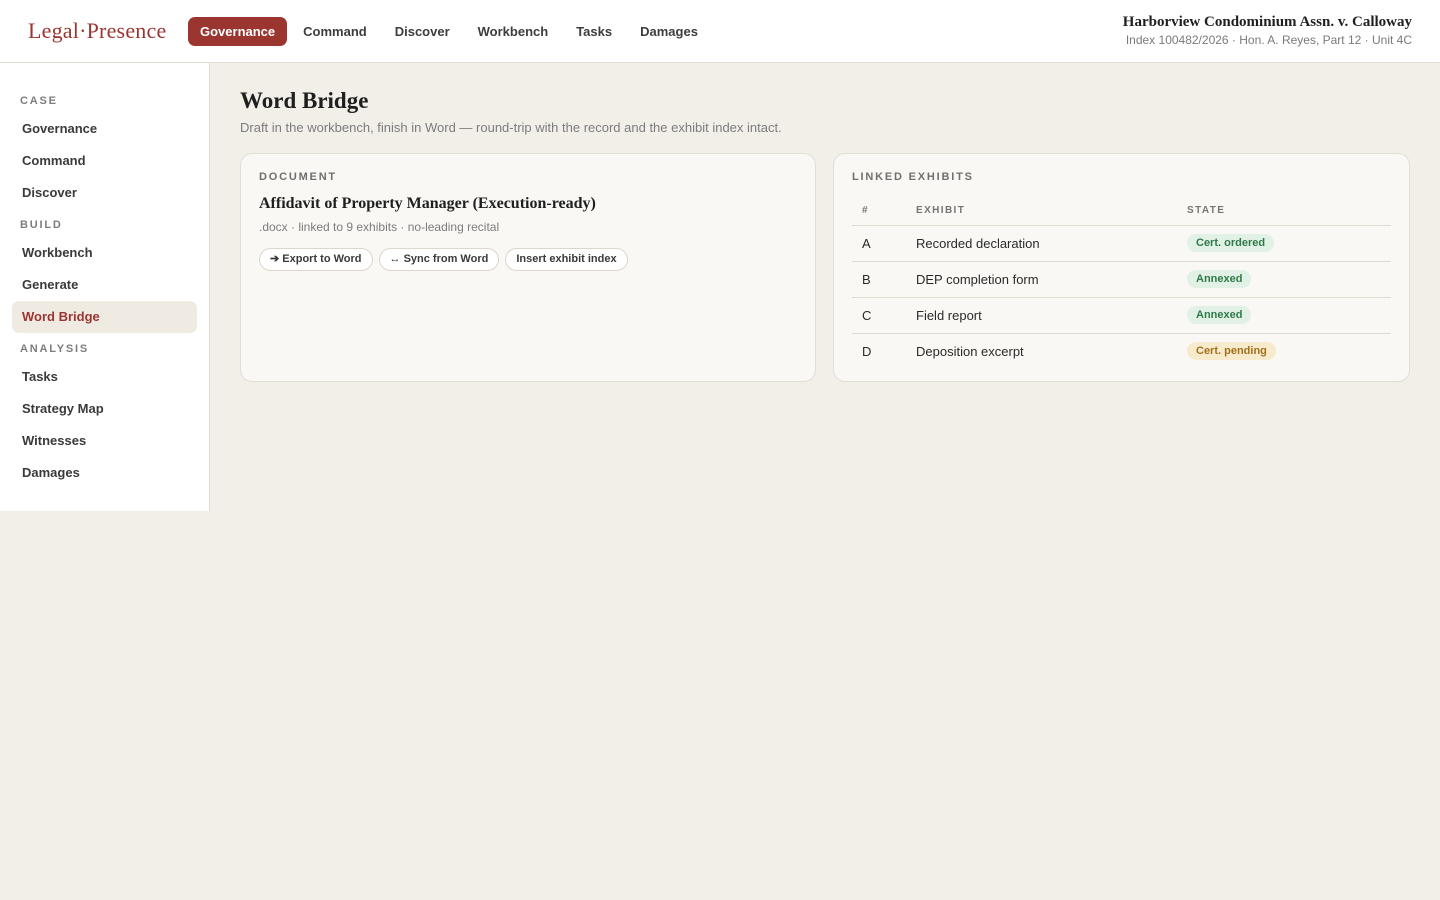 The image size is (1440, 900). Describe the element at coordinates (39, 101) in the screenshot. I see `sidebar-heading-case: CASE` at that location.